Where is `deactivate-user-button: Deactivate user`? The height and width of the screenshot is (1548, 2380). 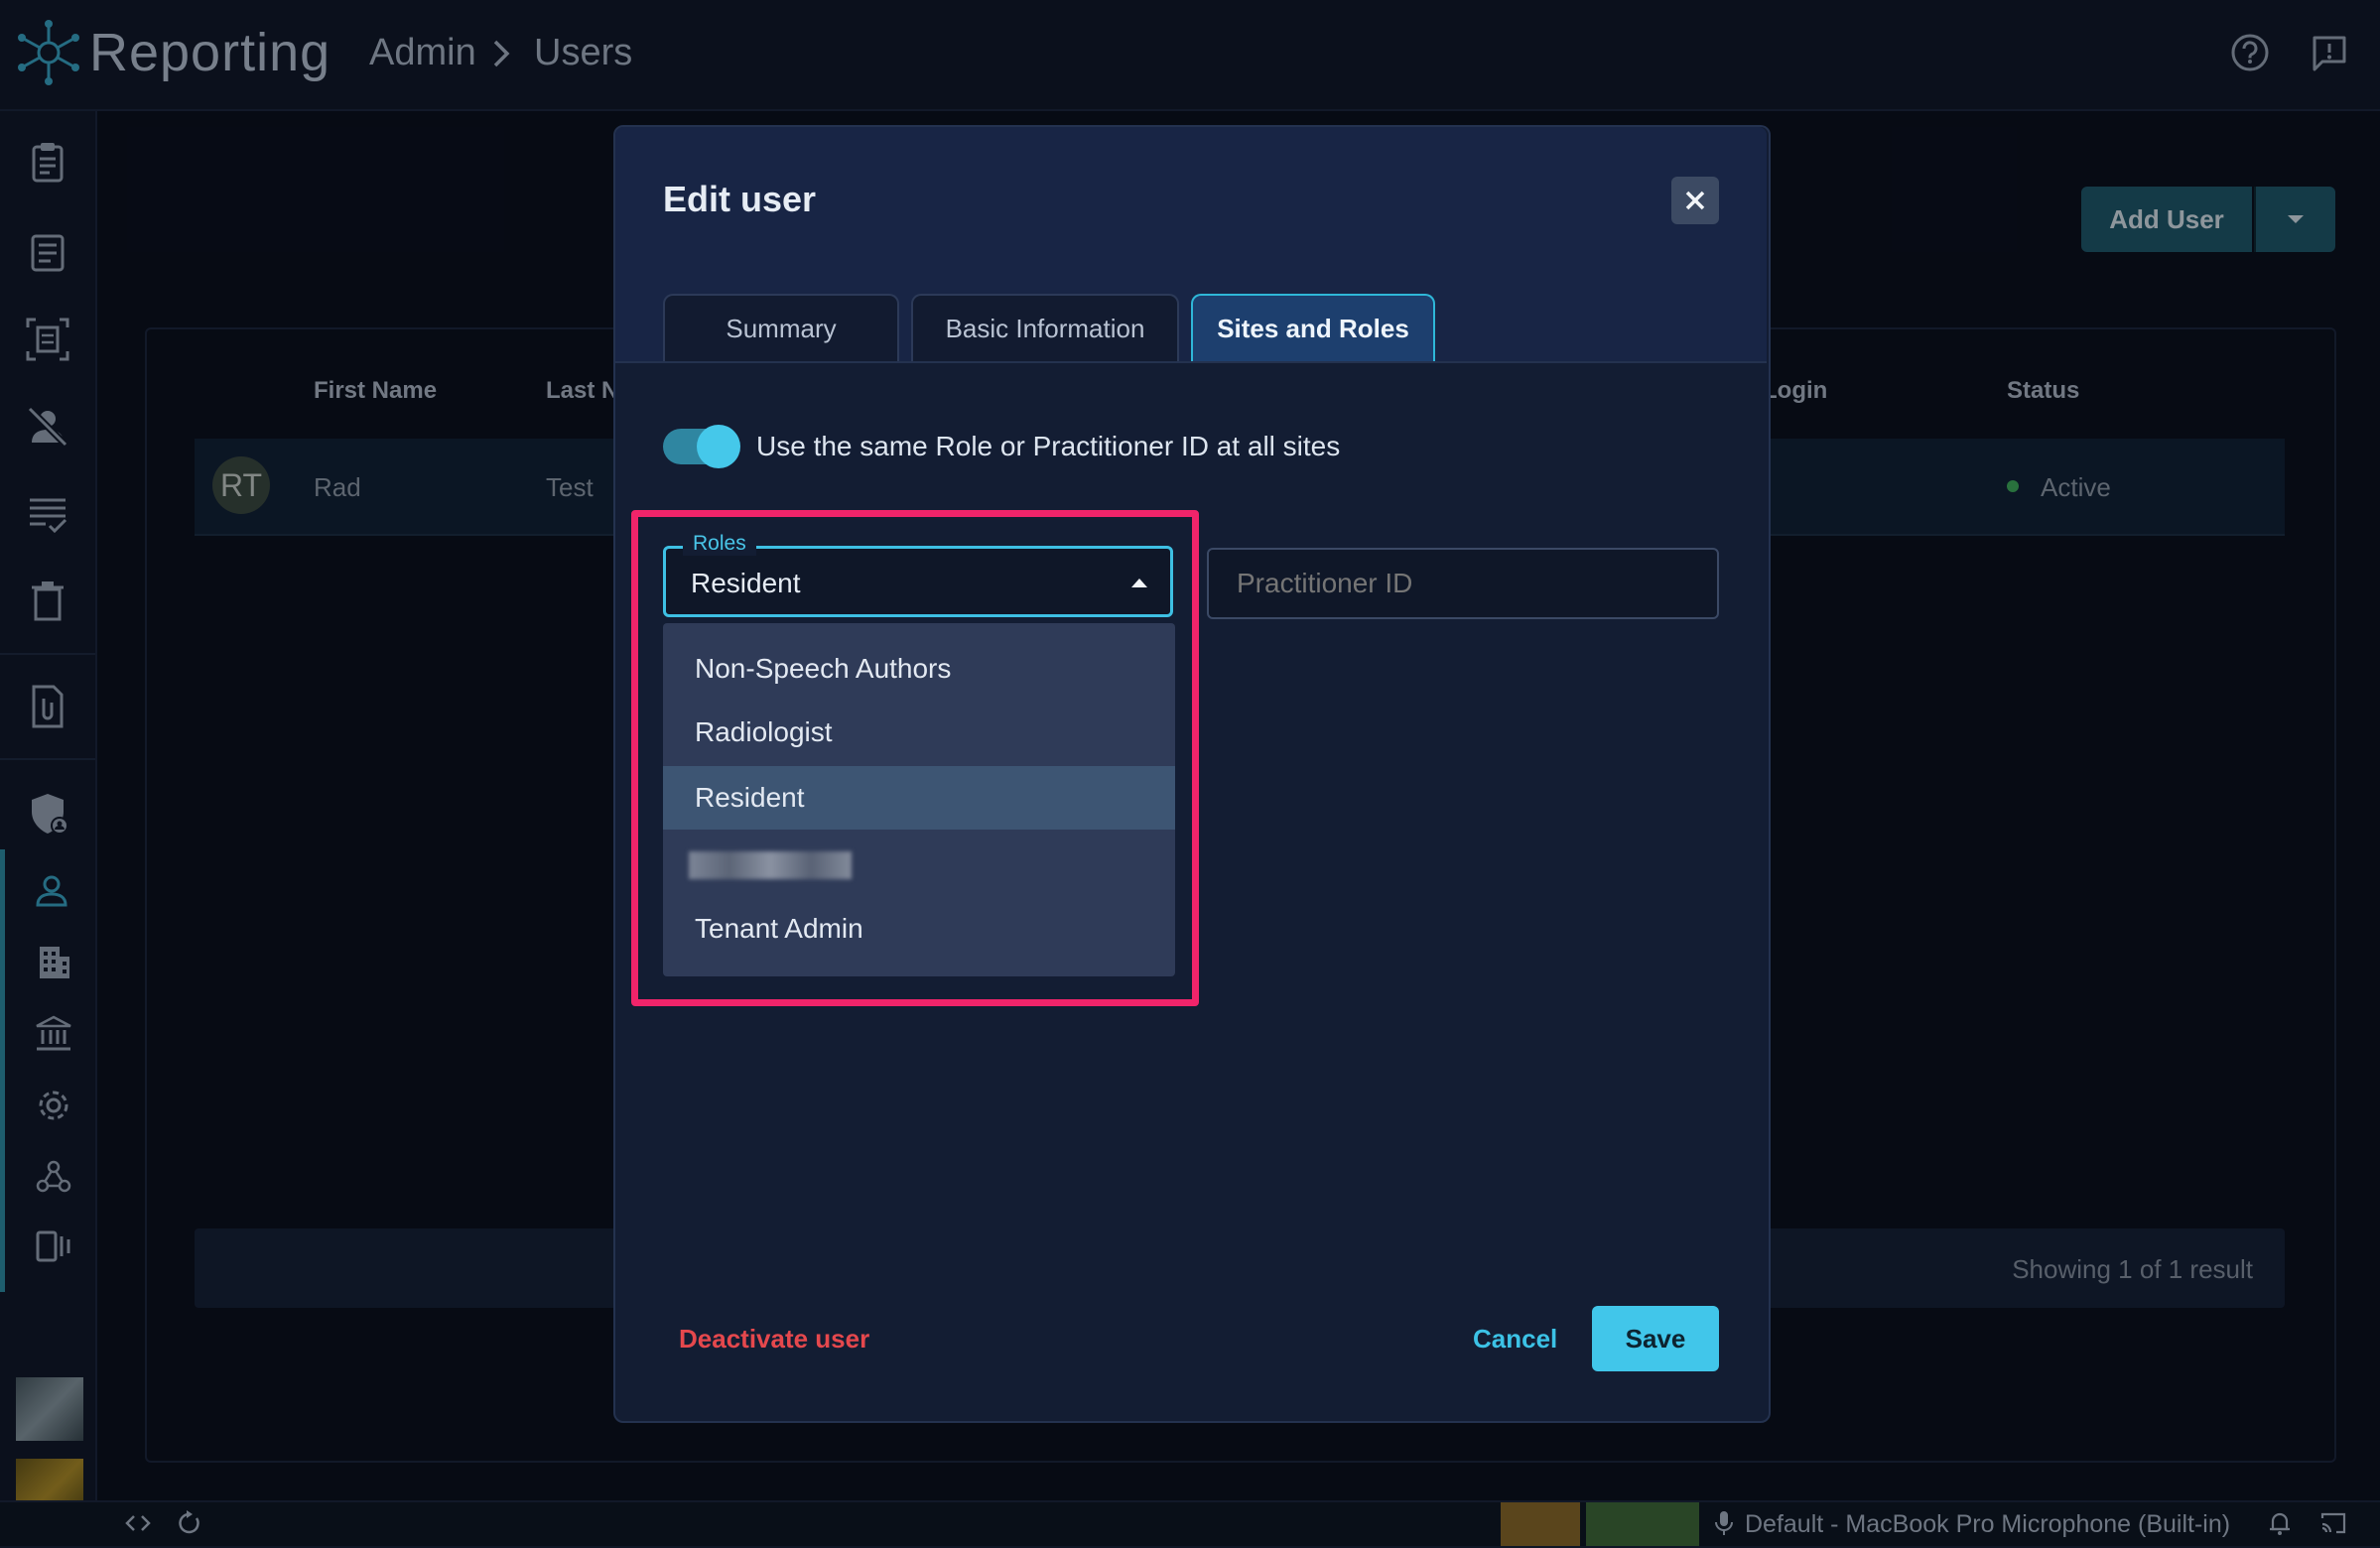 deactivate-user-button: Deactivate user is located at coordinates (774, 1339).